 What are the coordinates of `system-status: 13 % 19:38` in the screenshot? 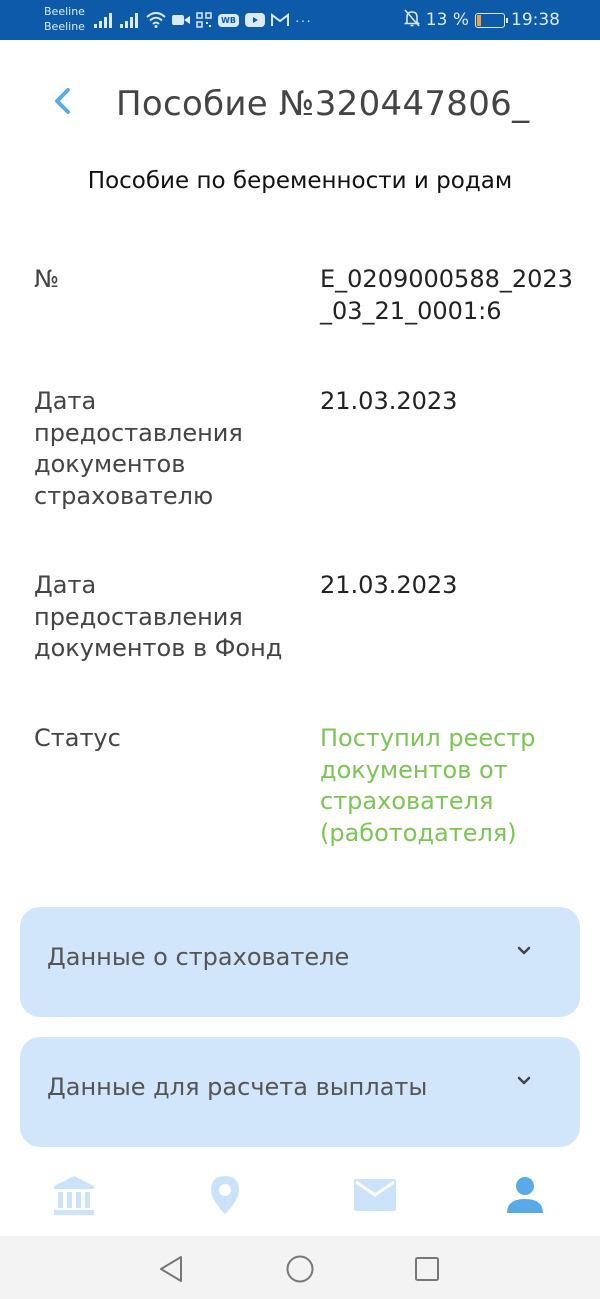 It's located at (481, 20).